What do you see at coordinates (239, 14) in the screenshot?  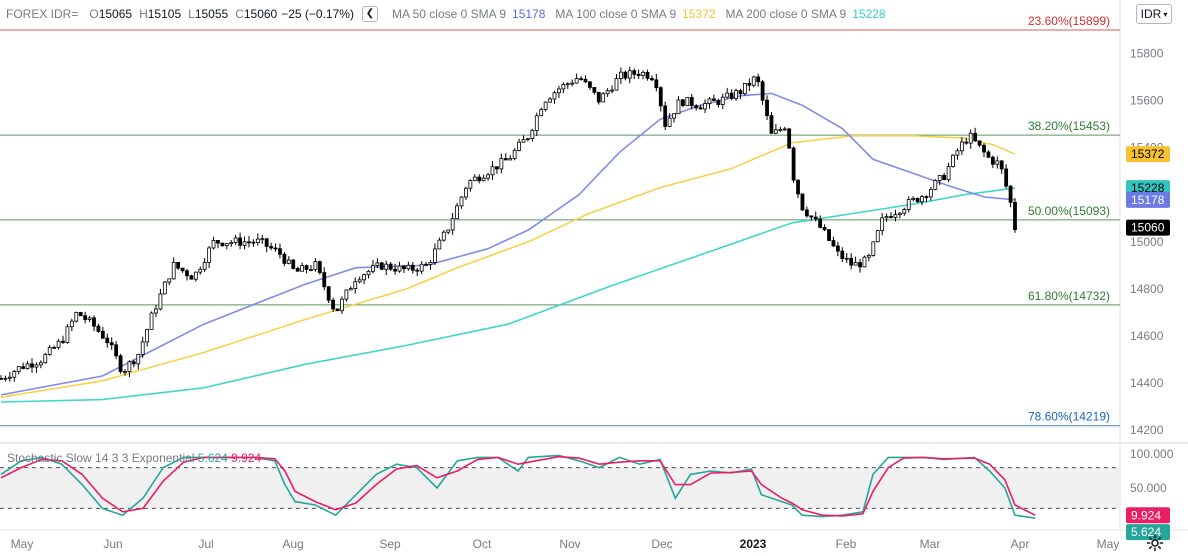 I see `close-key: C` at bounding box center [239, 14].